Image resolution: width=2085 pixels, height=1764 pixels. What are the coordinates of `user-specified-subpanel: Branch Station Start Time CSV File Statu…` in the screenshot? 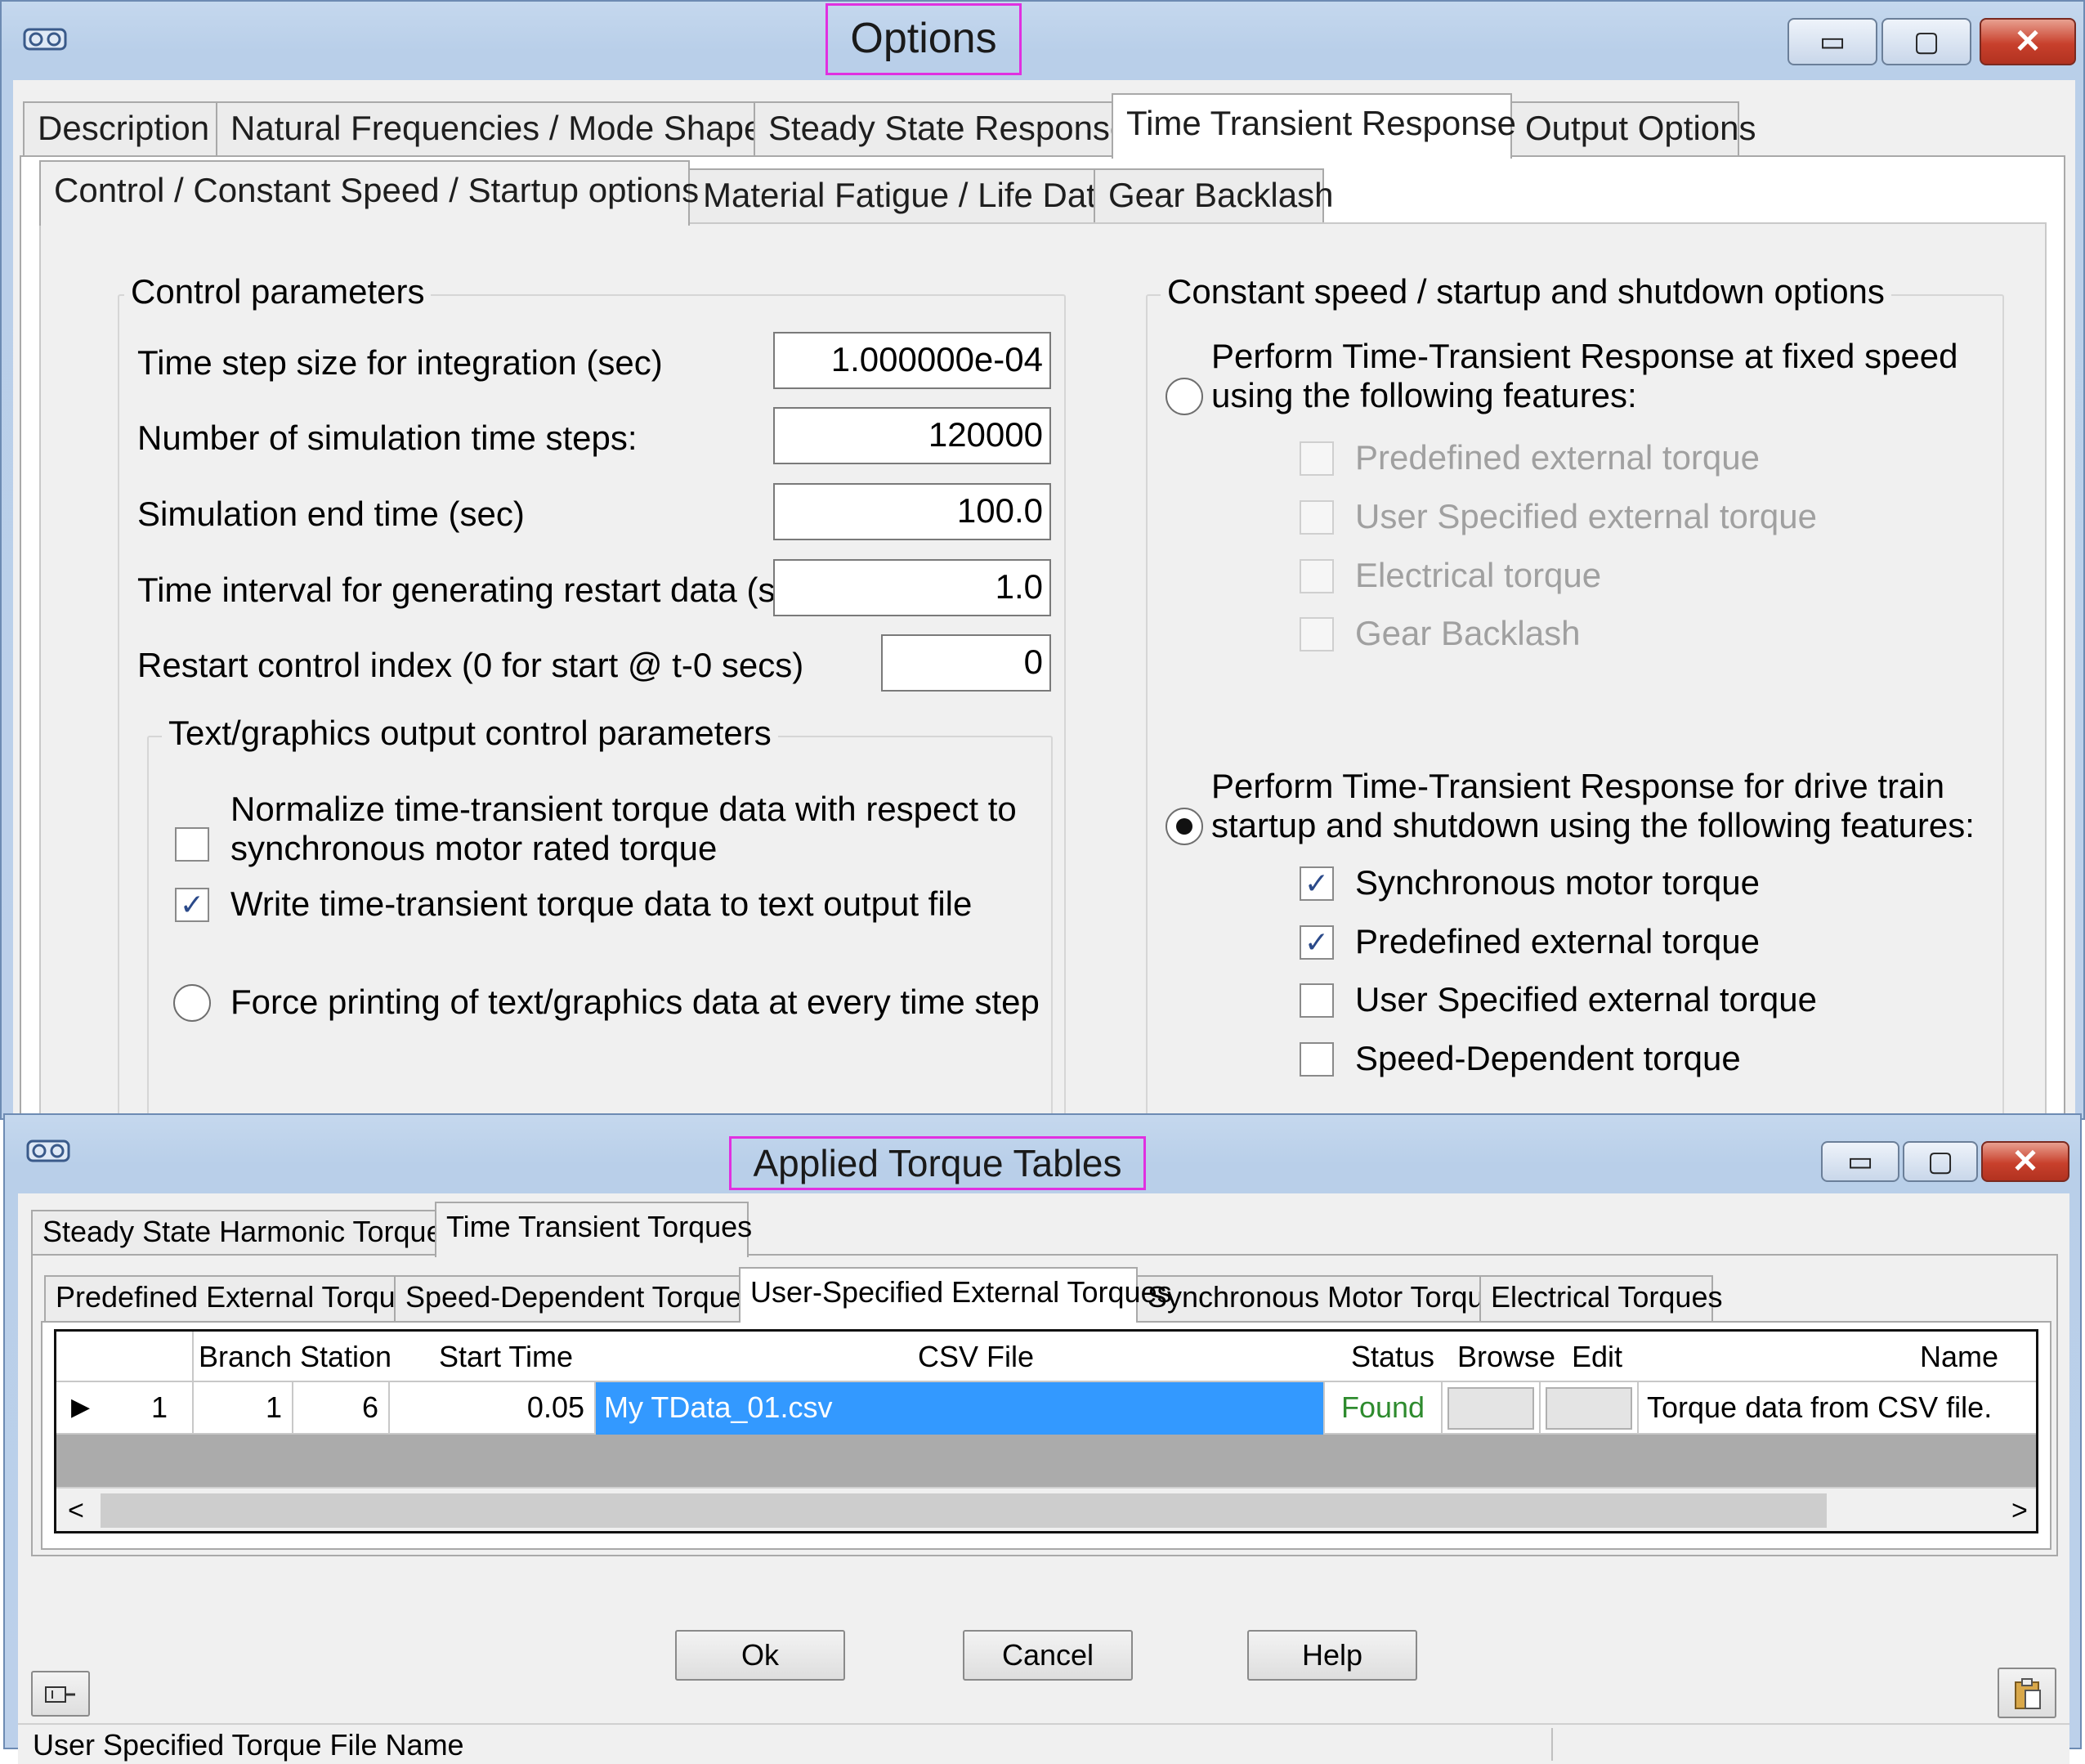 It's located at (1046, 1435).